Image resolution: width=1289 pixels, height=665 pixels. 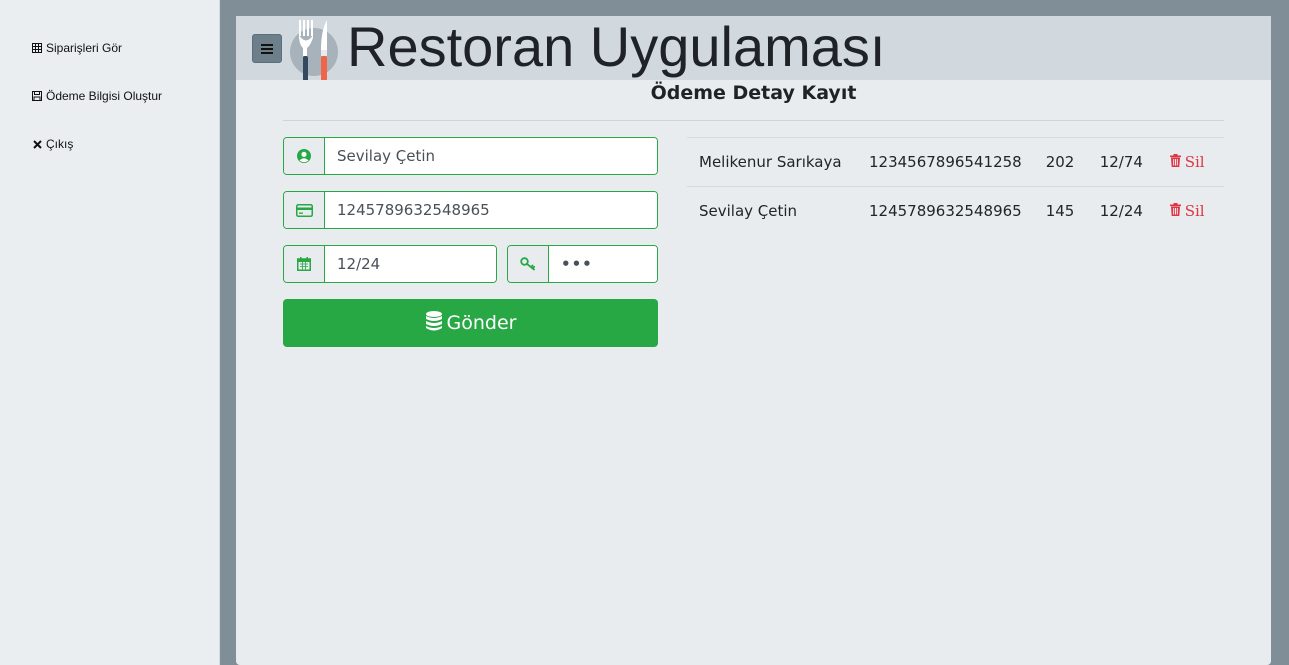 What do you see at coordinates (1121, 162) in the screenshot?
I see `cell-expiry: 12/74` at bounding box center [1121, 162].